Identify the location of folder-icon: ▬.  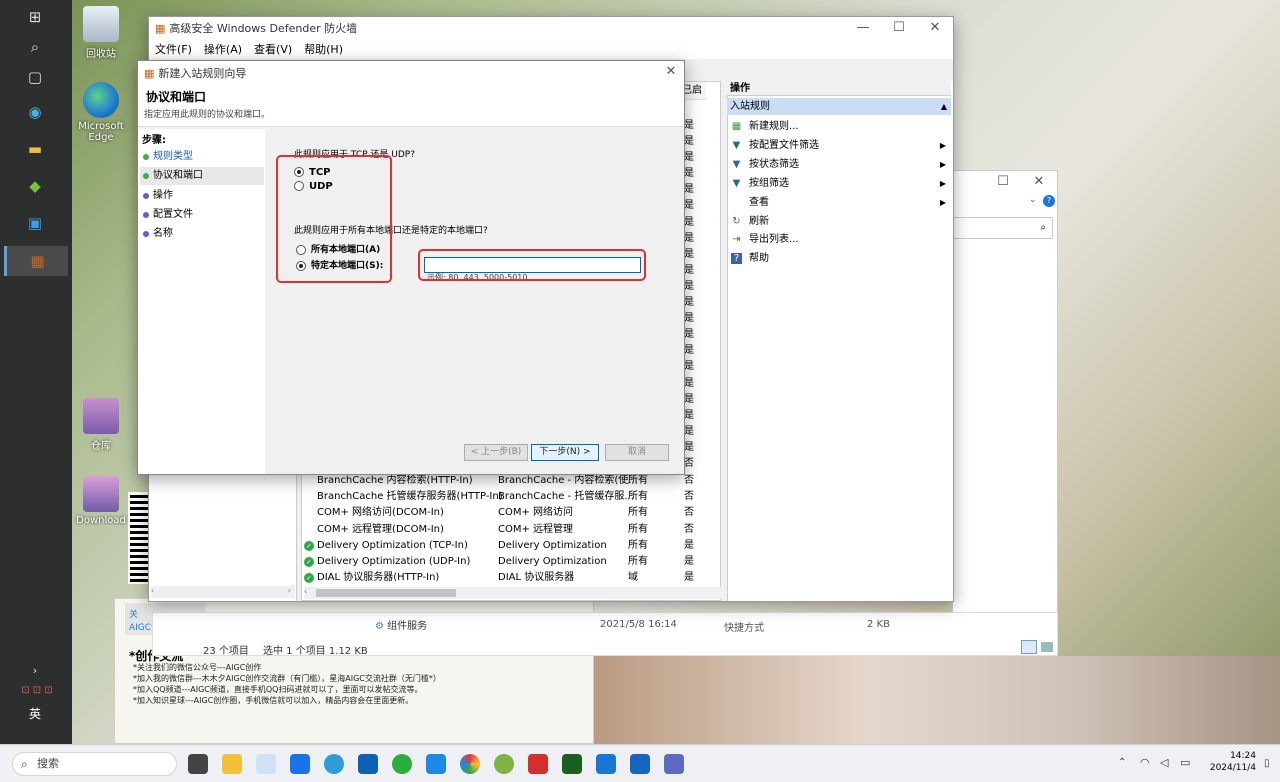
(35, 149).